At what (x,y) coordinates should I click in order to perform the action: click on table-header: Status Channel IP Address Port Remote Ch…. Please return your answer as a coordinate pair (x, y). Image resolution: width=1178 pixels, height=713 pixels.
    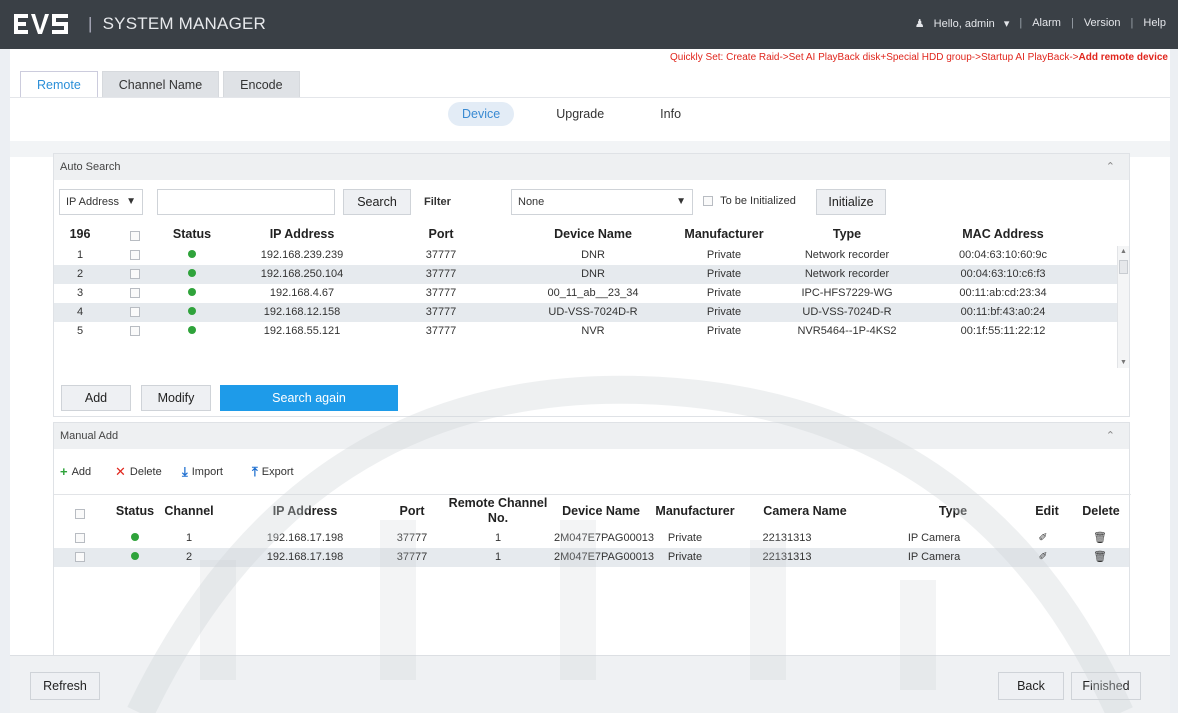
    Looking at the image, I should click on (591, 512).